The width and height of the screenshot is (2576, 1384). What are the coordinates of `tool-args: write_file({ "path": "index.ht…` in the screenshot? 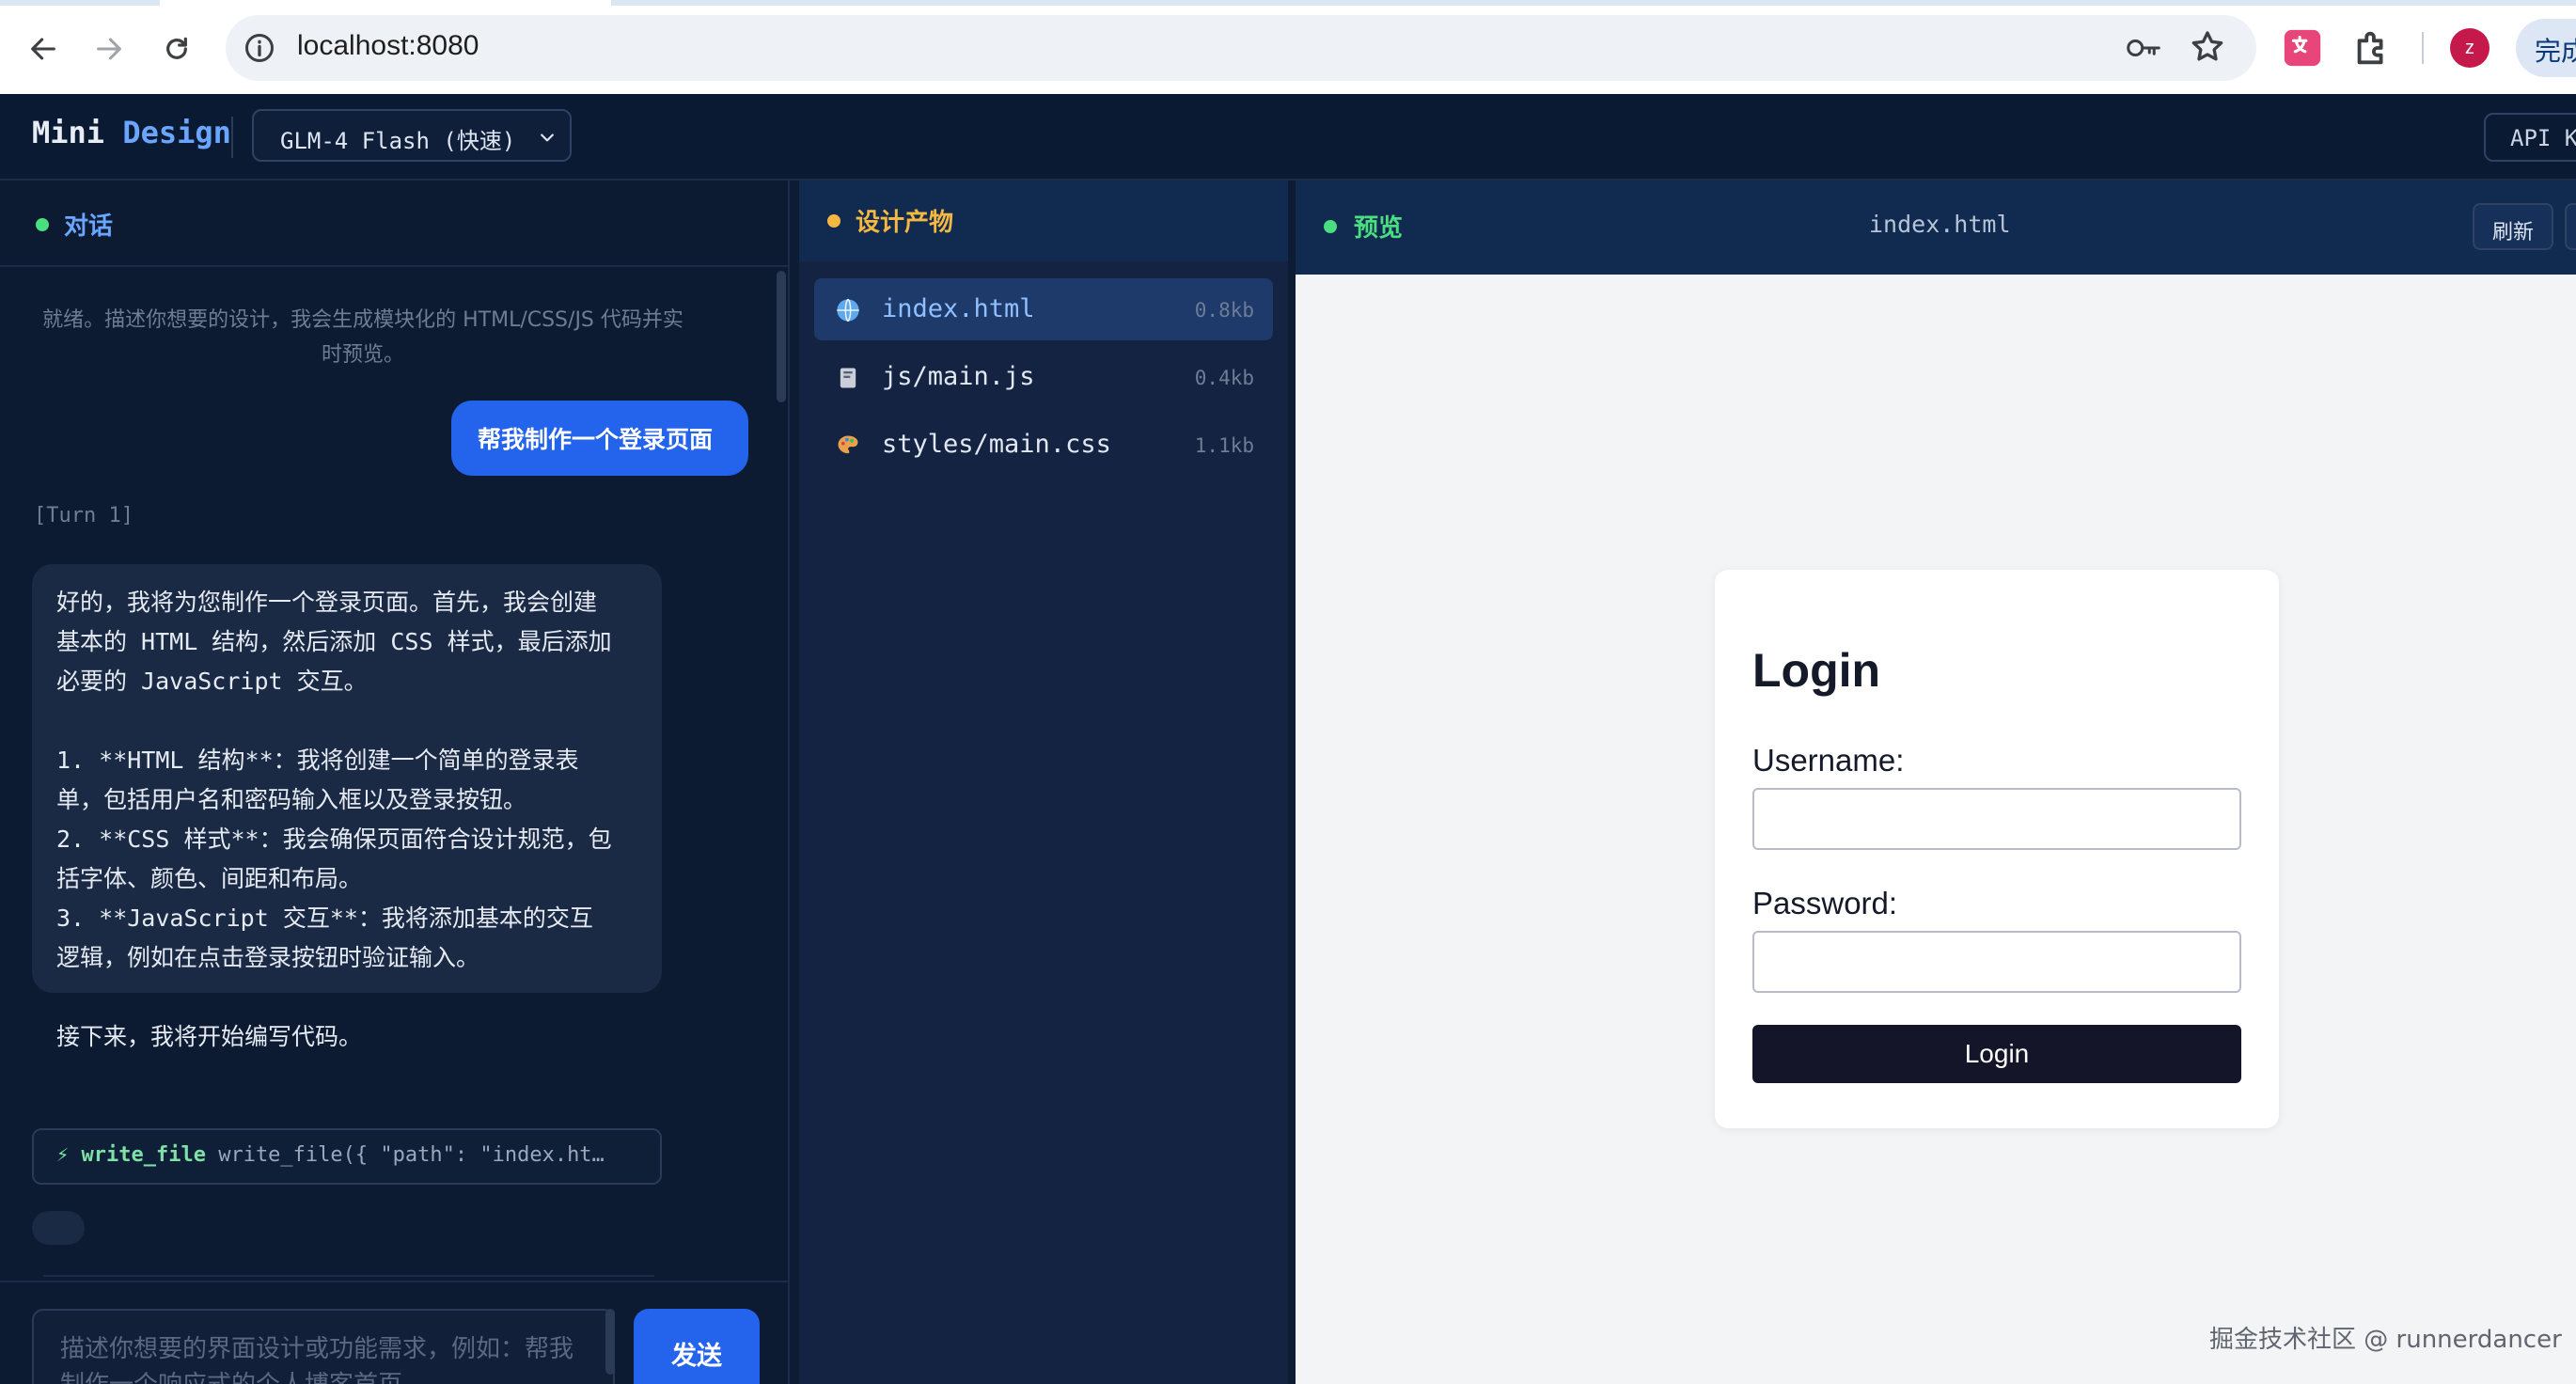 It's located at (412, 1155).